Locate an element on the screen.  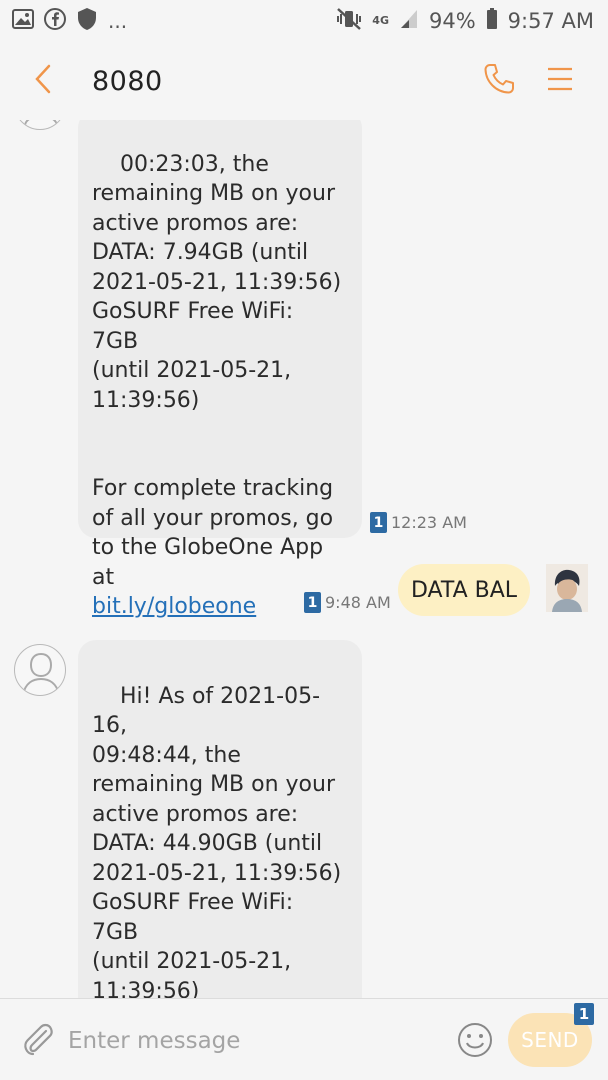
status-time: 9:57 AM is located at coordinates (550, 21).